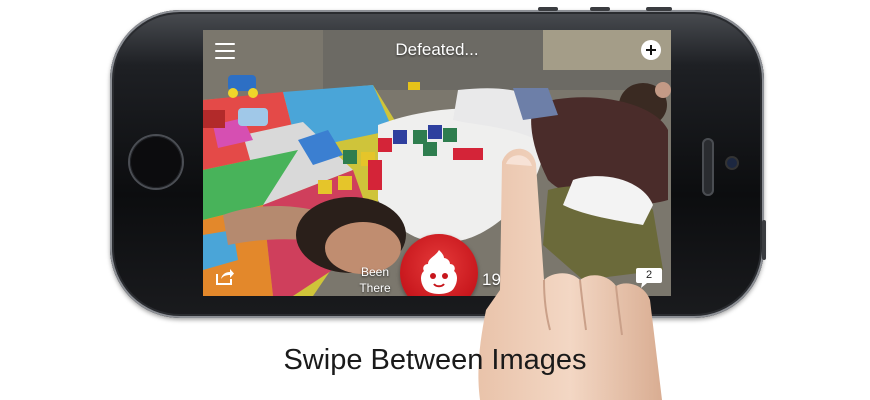 The width and height of the screenshot is (870, 400). Describe the element at coordinates (651, 50) in the screenshot. I see `plus-circle-icon` at that location.